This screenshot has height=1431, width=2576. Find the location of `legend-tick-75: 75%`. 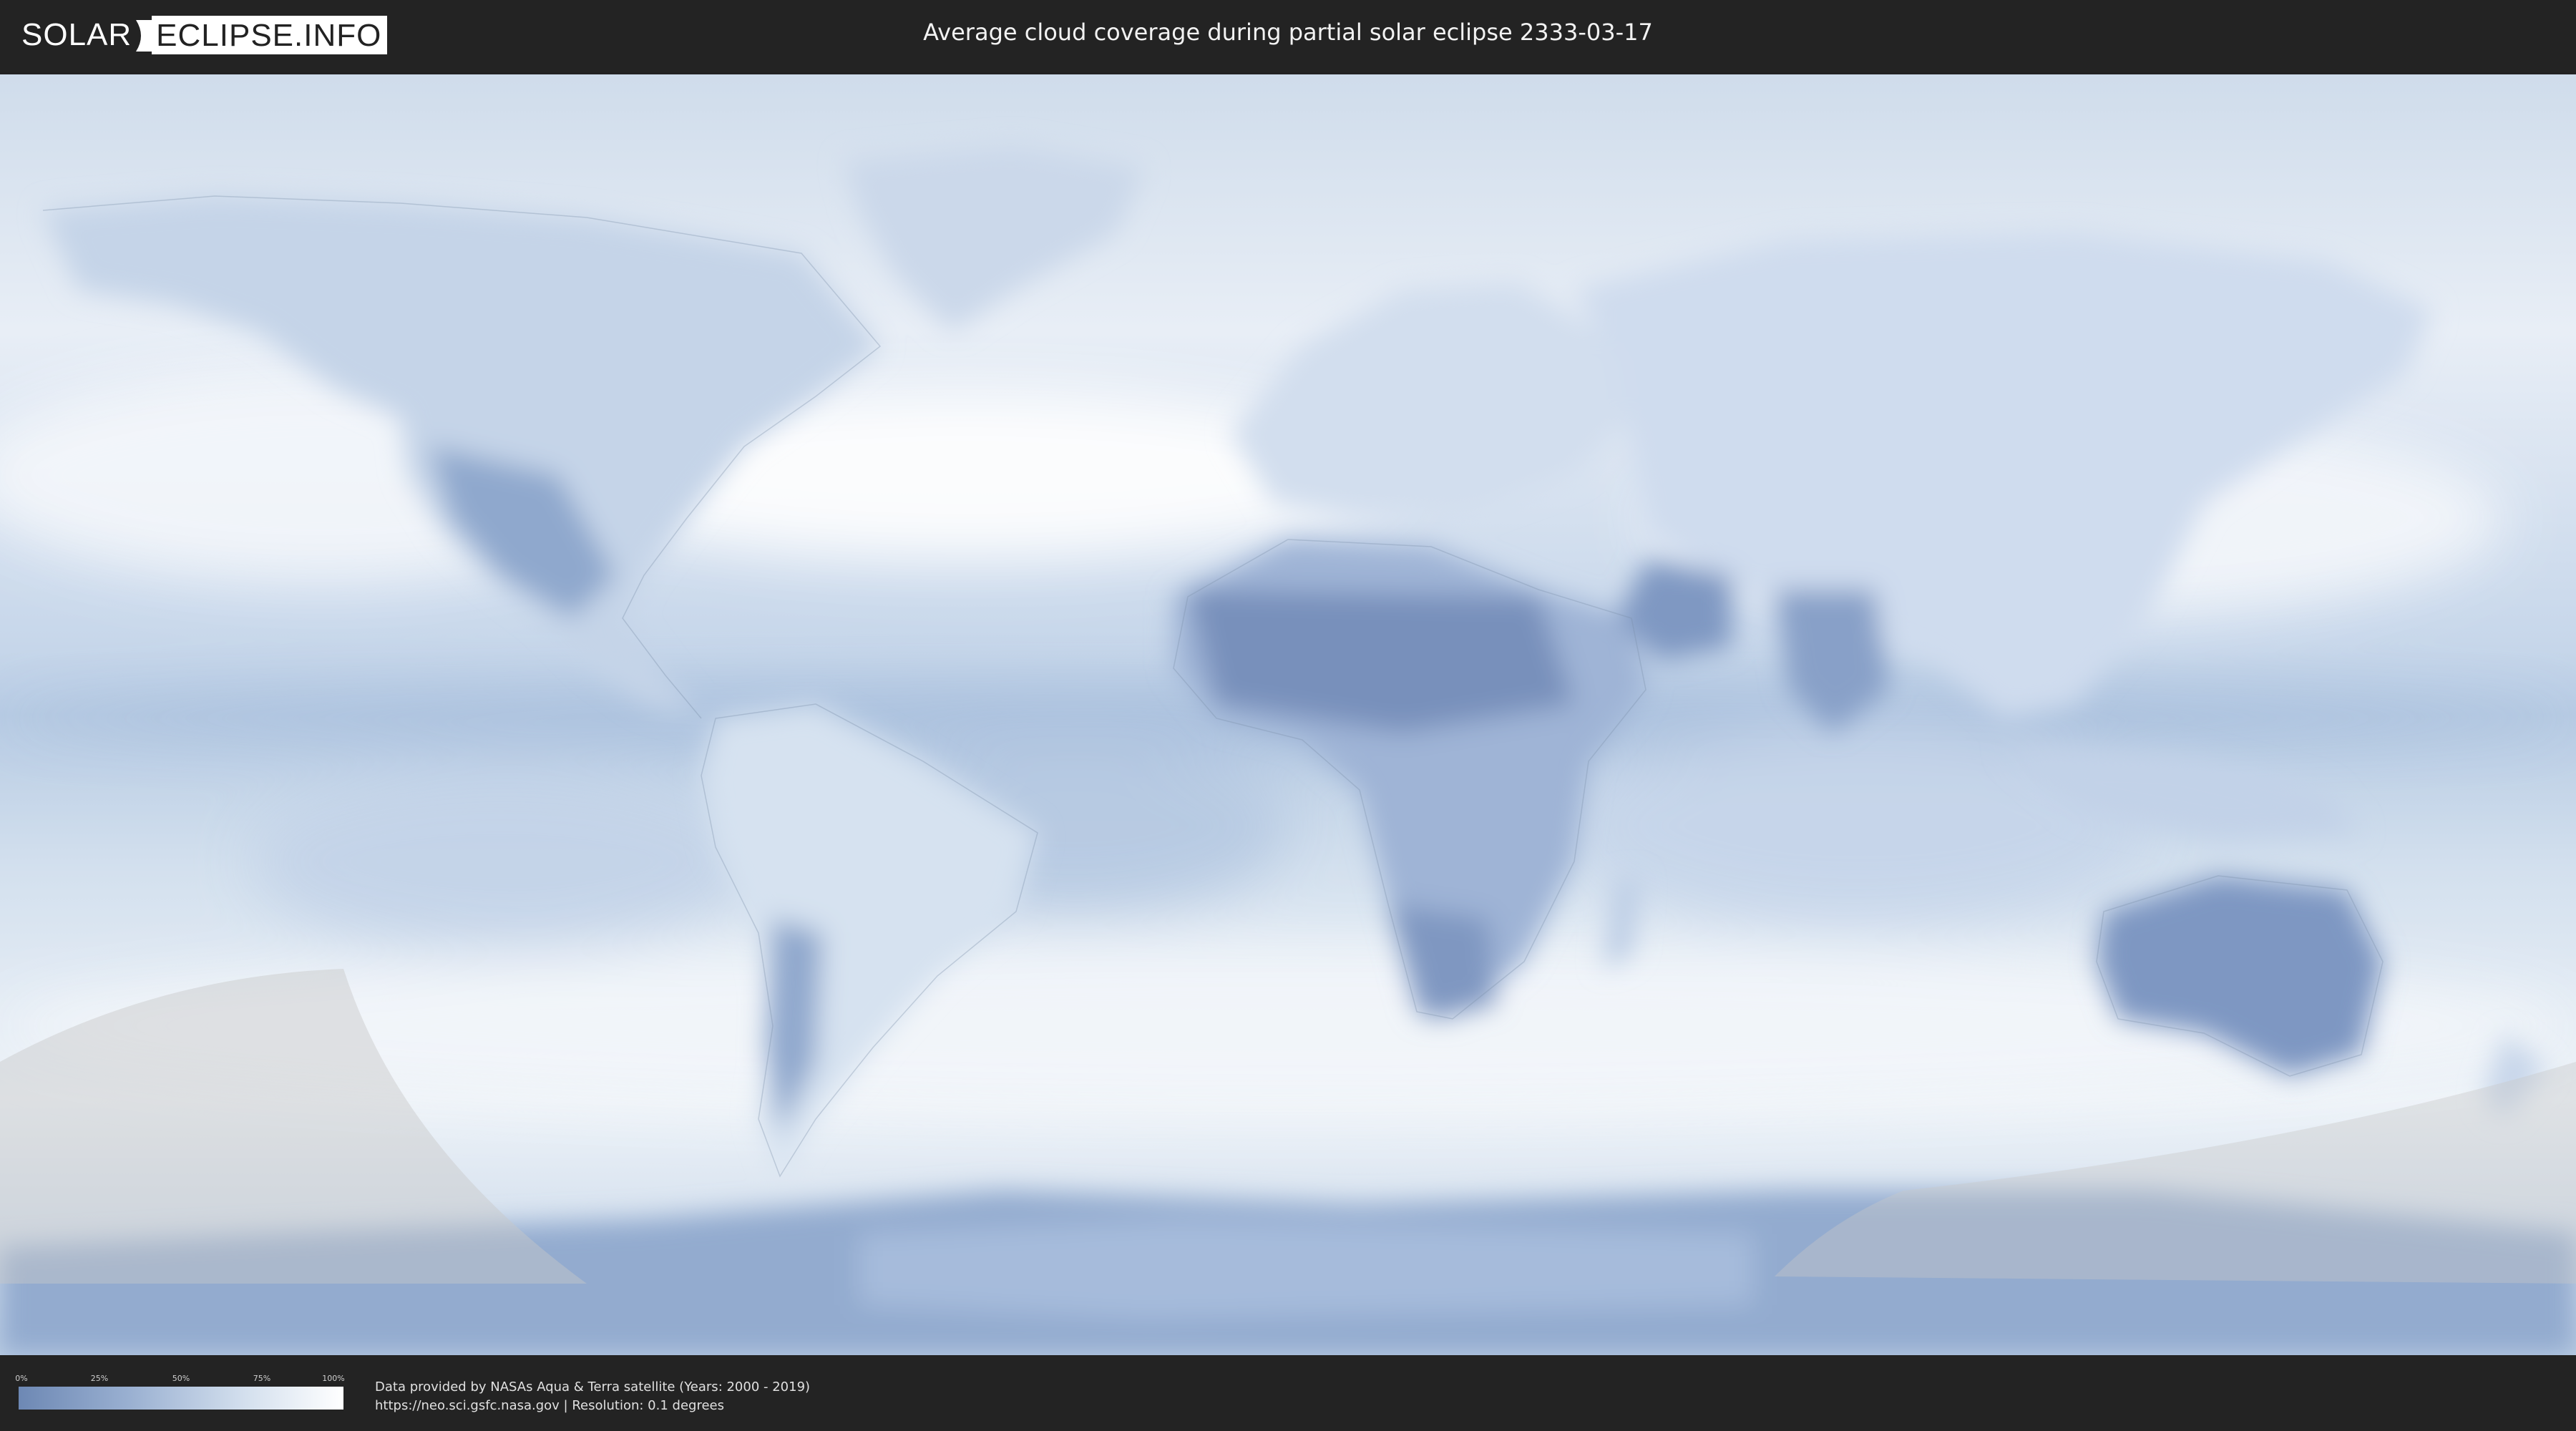

legend-tick-75: 75% is located at coordinates (262, 1378).